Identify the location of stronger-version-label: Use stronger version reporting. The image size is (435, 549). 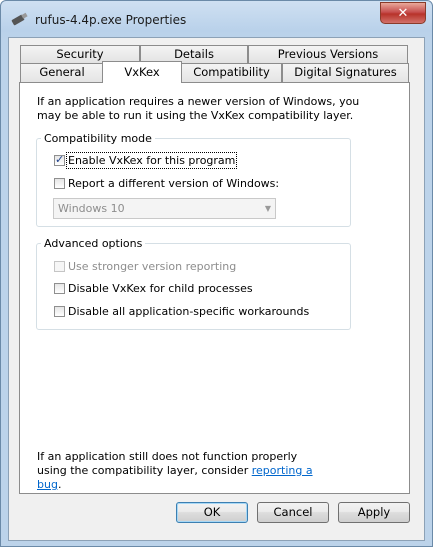
(152, 266).